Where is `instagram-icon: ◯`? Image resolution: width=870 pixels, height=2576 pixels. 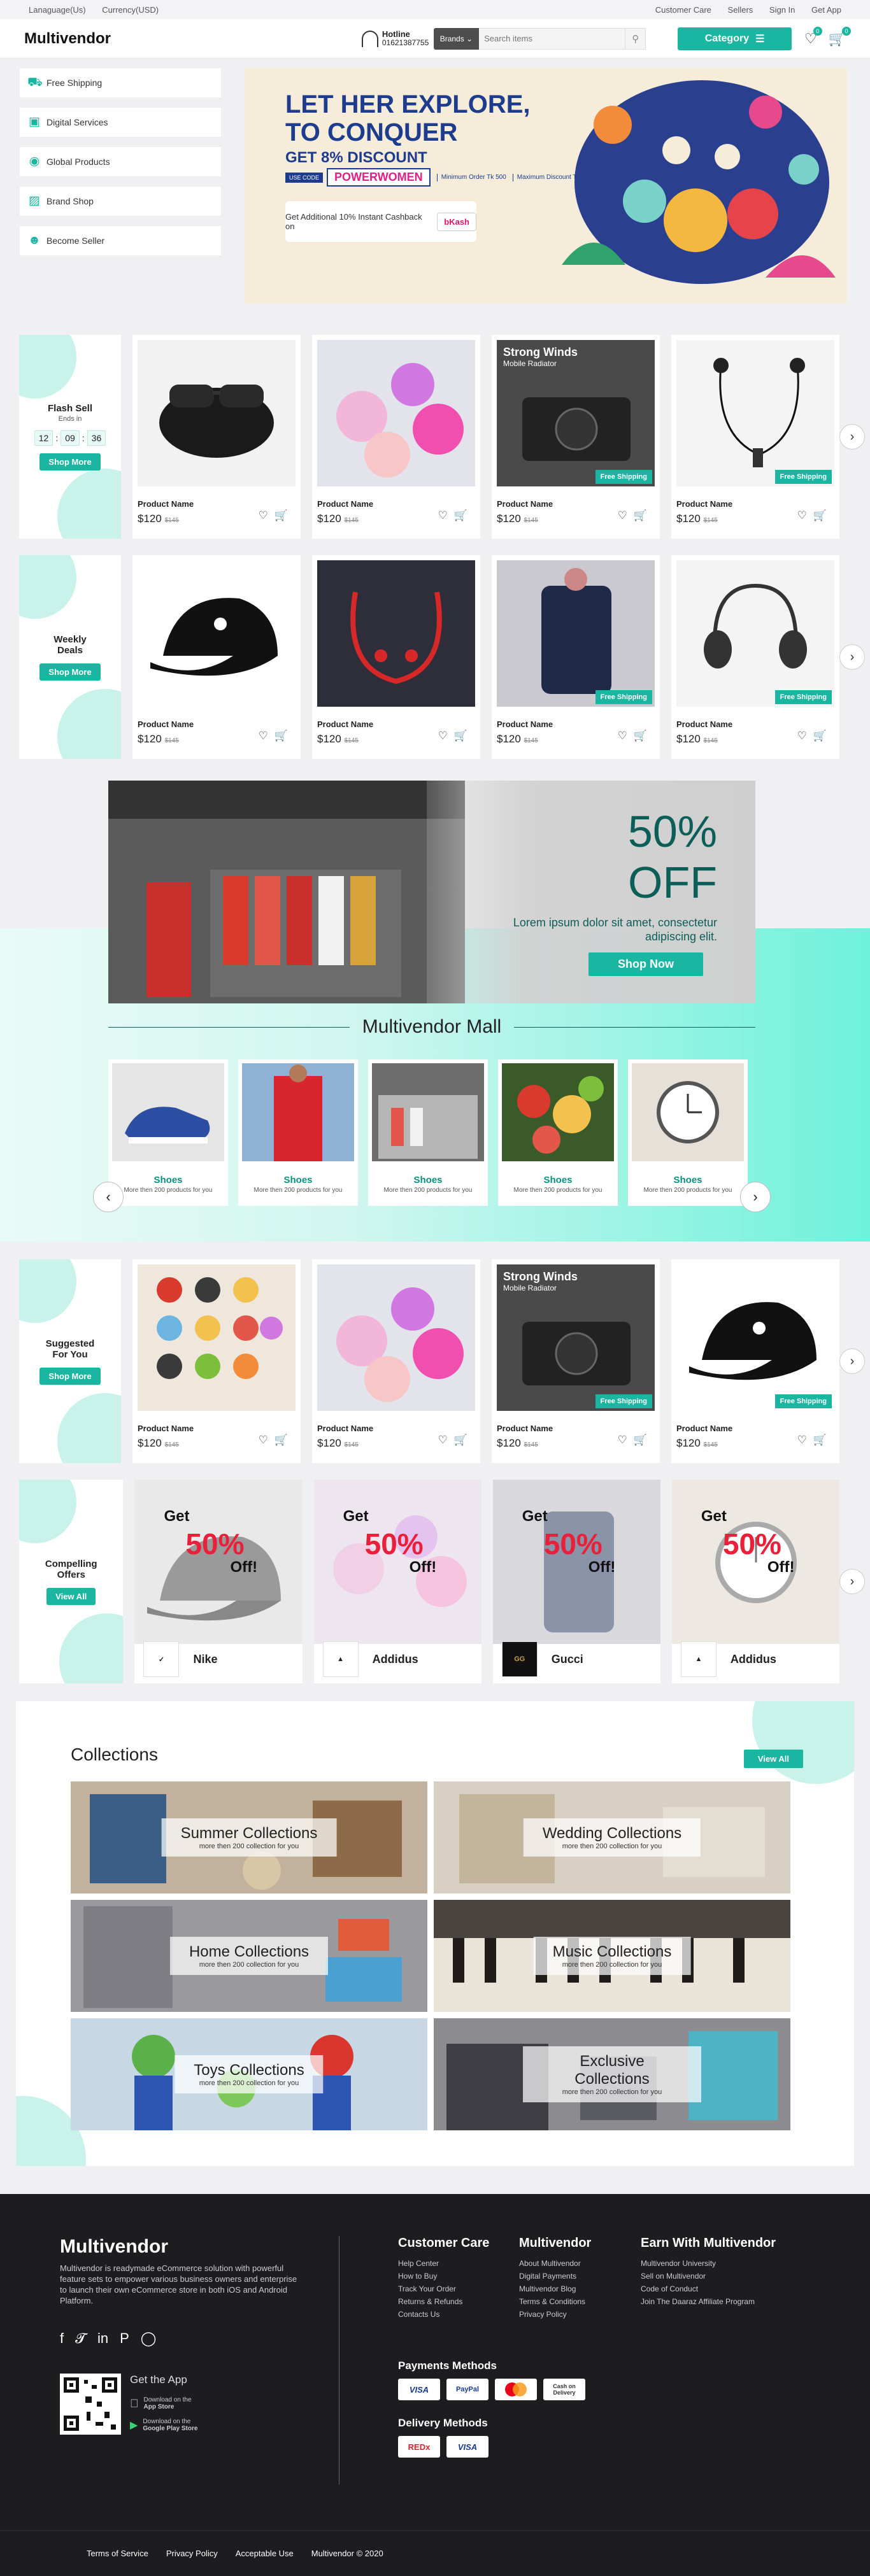 instagram-icon: ◯ is located at coordinates (149, 2338).